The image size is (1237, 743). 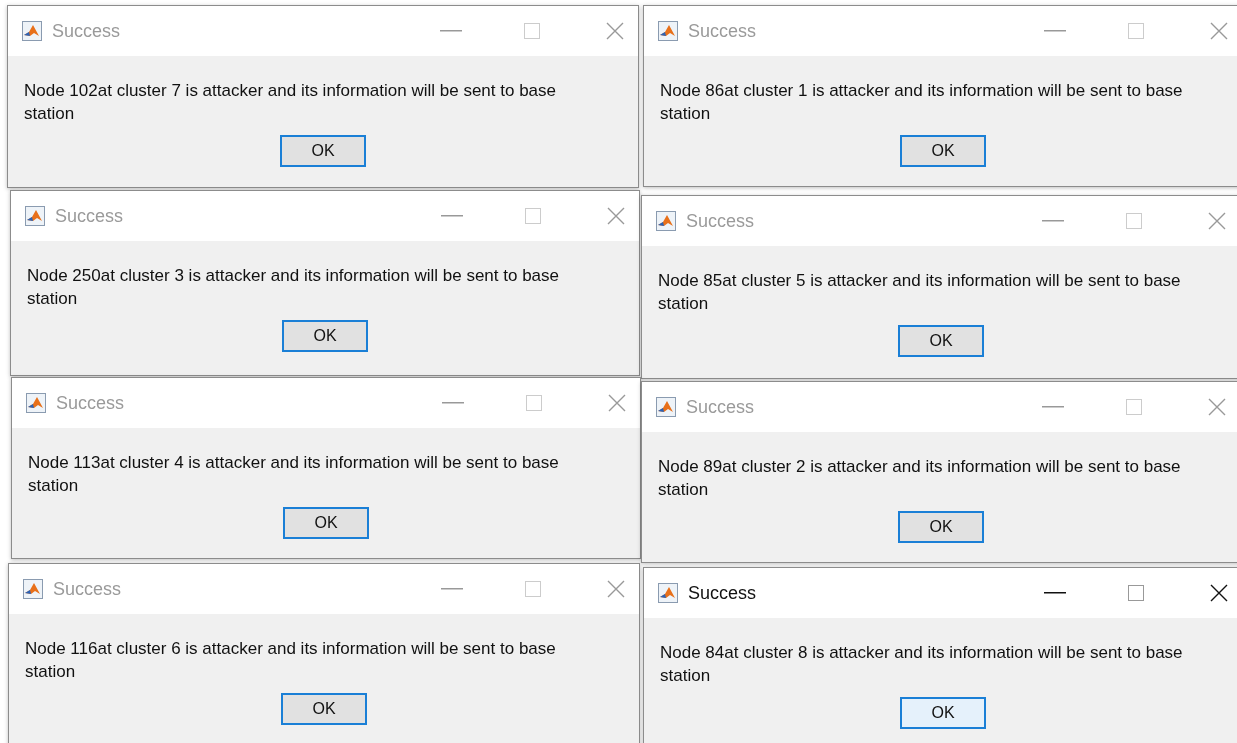 What do you see at coordinates (1055, 593) in the screenshot?
I see `minimize-icon` at bounding box center [1055, 593].